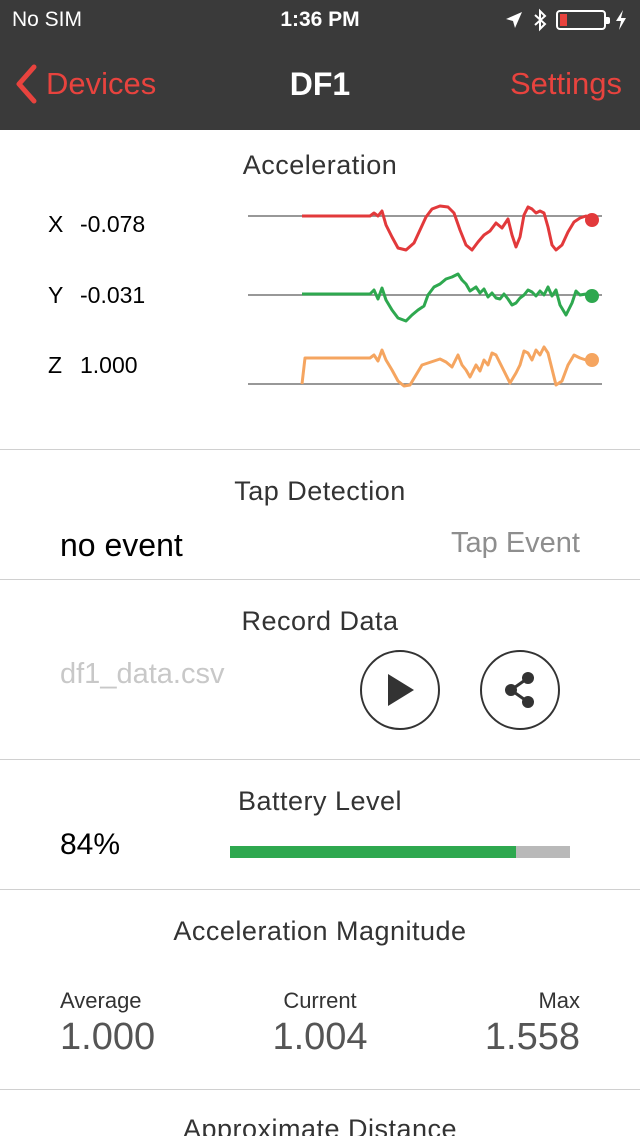  I want to click on location-arrow-icon, so click(514, 20).